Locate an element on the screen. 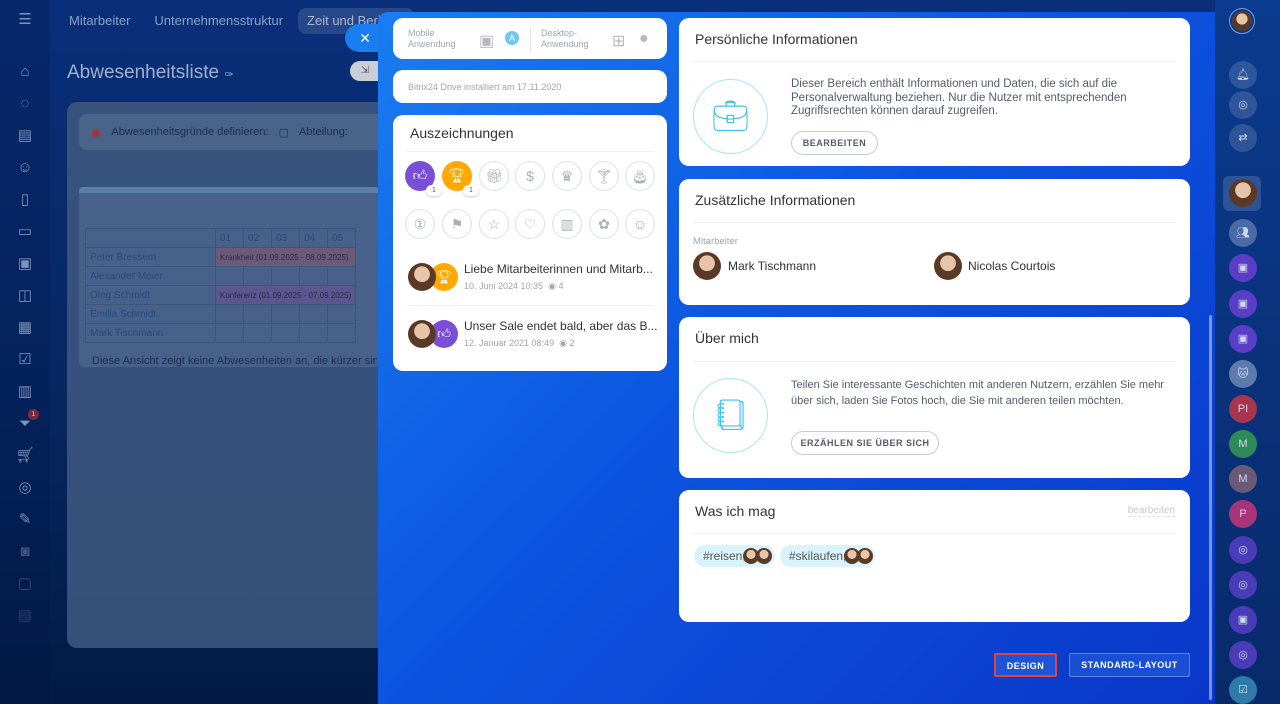 The width and height of the screenshot is (1280, 704). edit-interests-link: bearbeiten is located at coordinates (1151, 511).